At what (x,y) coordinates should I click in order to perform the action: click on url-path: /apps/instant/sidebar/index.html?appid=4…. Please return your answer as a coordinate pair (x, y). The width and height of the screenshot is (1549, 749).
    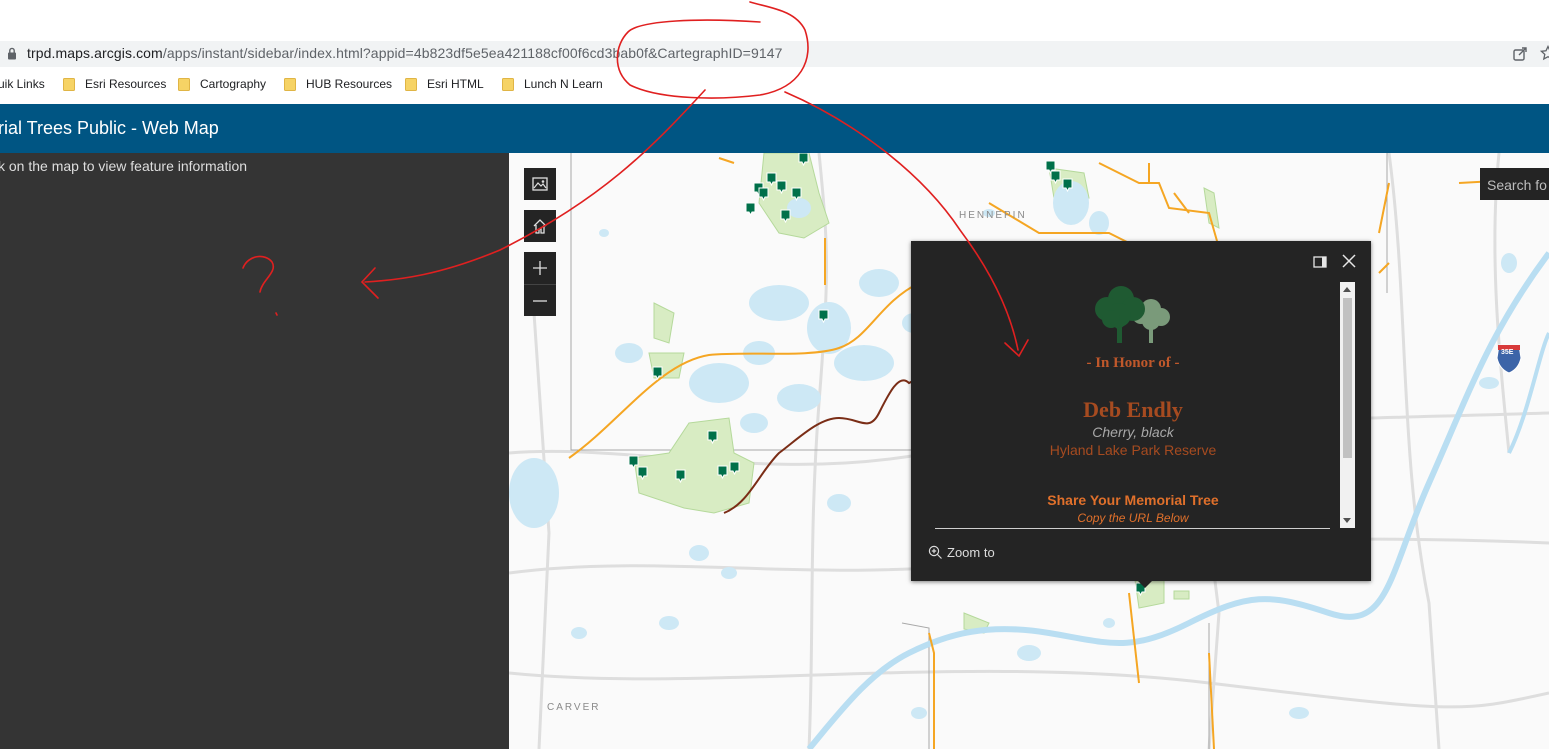
    Looking at the image, I should click on (472, 53).